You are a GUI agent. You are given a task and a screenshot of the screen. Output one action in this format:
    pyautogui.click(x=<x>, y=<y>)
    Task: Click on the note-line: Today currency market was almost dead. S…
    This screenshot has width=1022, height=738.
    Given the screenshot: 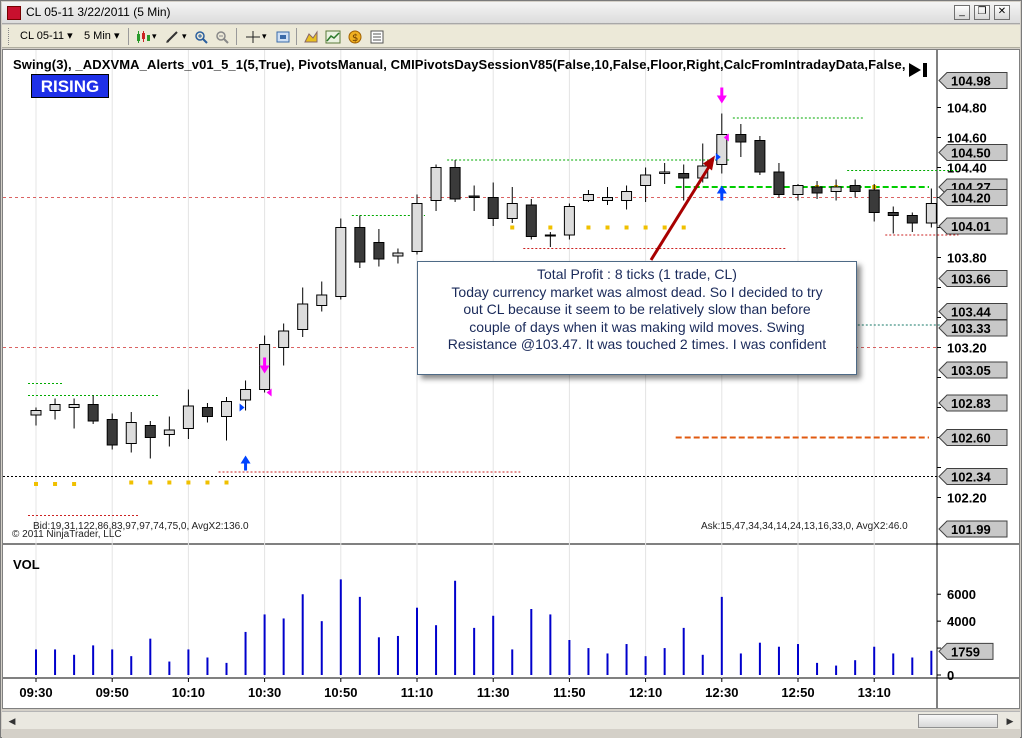 What is the action you would take?
    pyautogui.click(x=637, y=291)
    